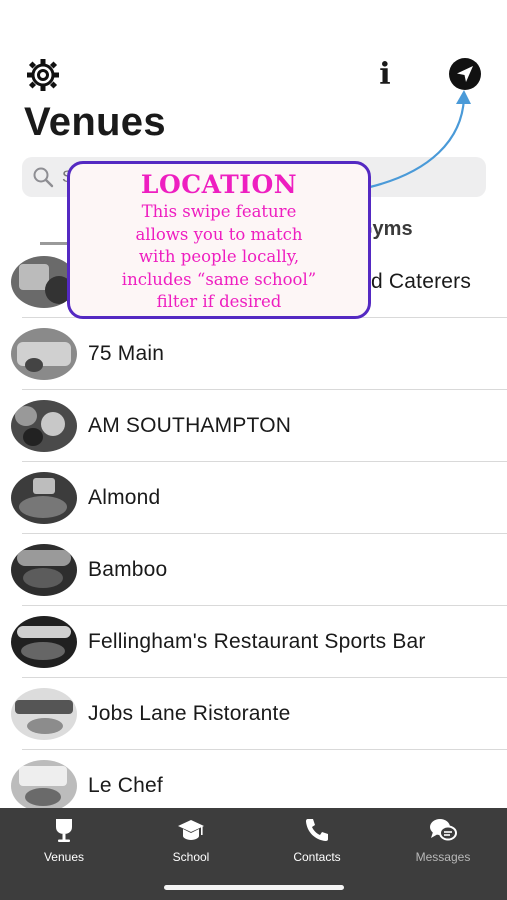 The height and width of the screenshot is (900, 507). I want to click on tooltip-line: includes “same school”, so click(219, 279).